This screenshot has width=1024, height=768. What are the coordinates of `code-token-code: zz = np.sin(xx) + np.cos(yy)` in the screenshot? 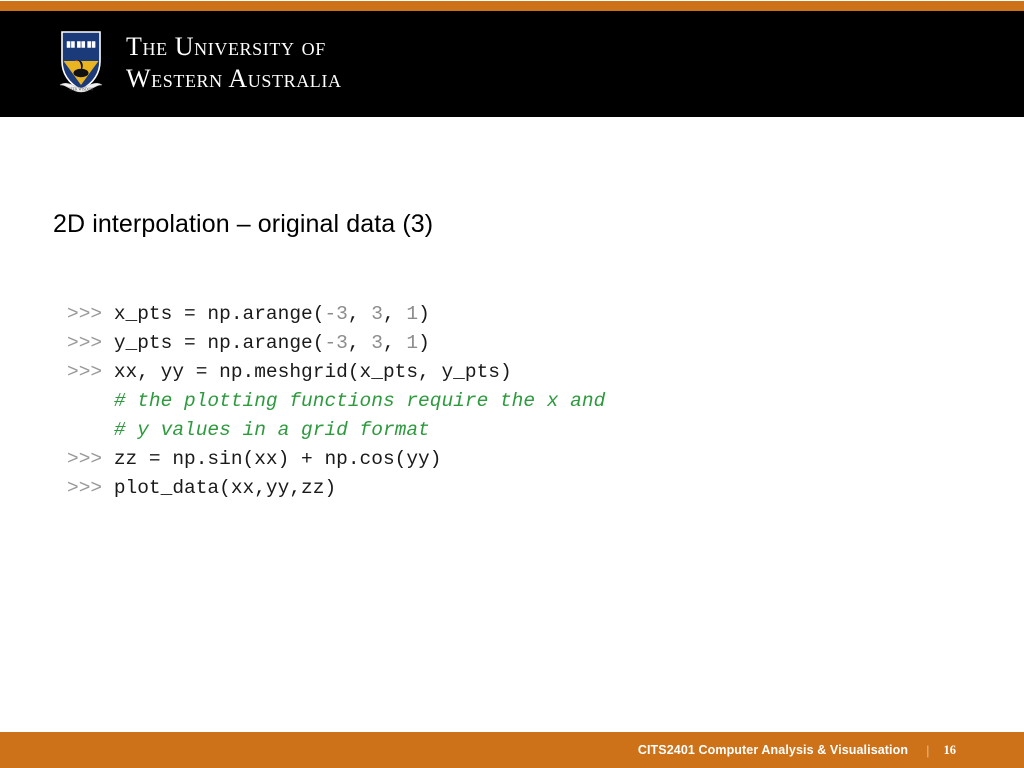 It's located at (277, 459).